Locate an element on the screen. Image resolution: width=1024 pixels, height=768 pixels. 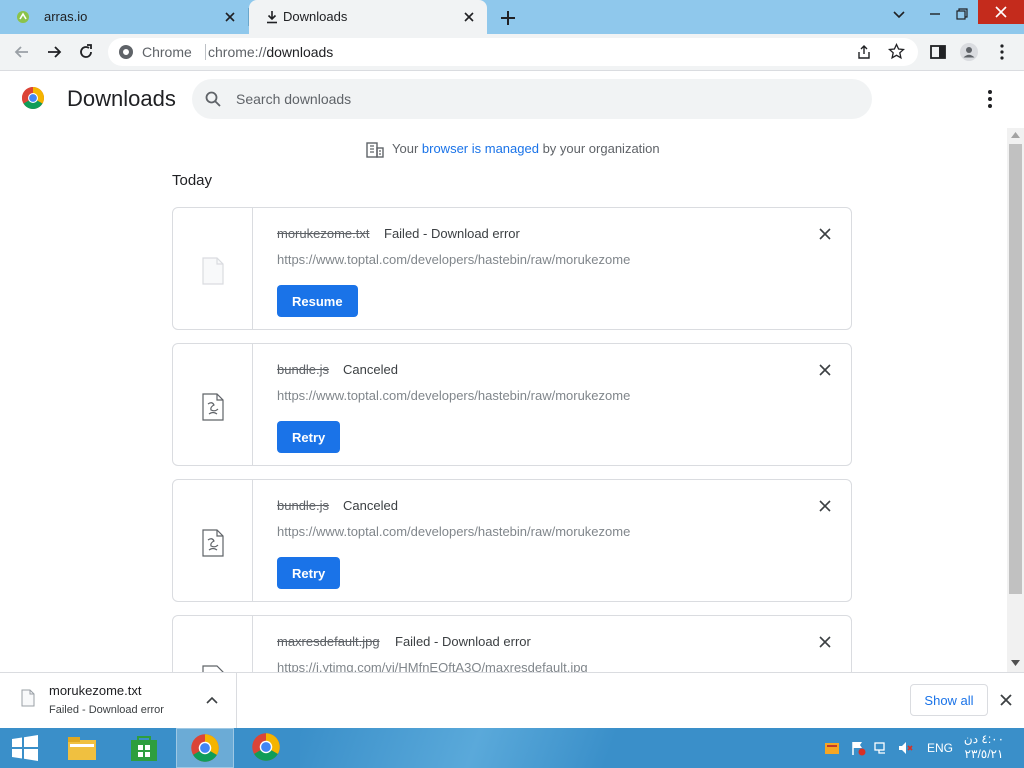
windows-taskbar: ENG ٤:٠٠ دن ٢٣/٥/٢١ is located at coordinates (512, 748).